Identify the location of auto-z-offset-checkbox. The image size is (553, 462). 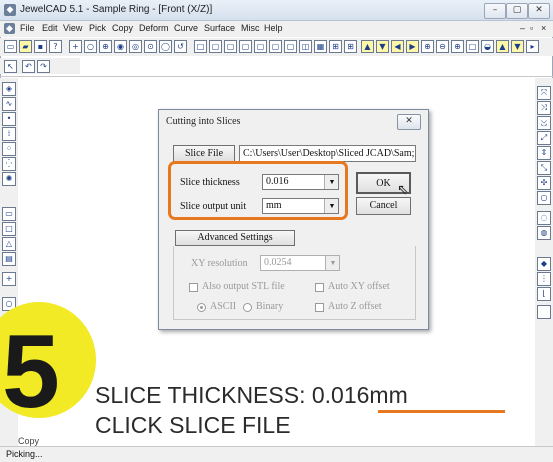
(319, 307).